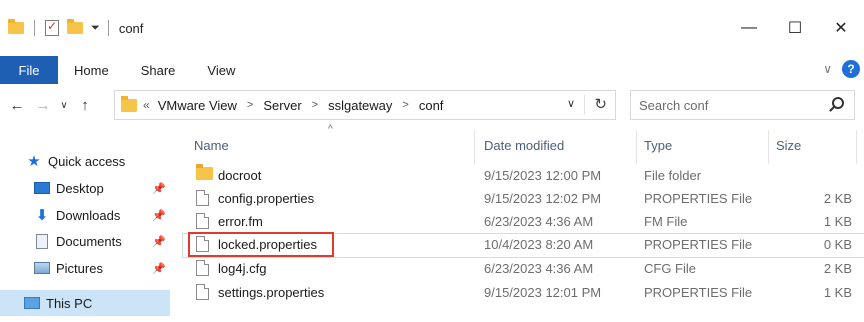  What do you see at coordinates (749, 28) in the screenshot?
I see `minimize-button: —` at bounding box center [749, 28].